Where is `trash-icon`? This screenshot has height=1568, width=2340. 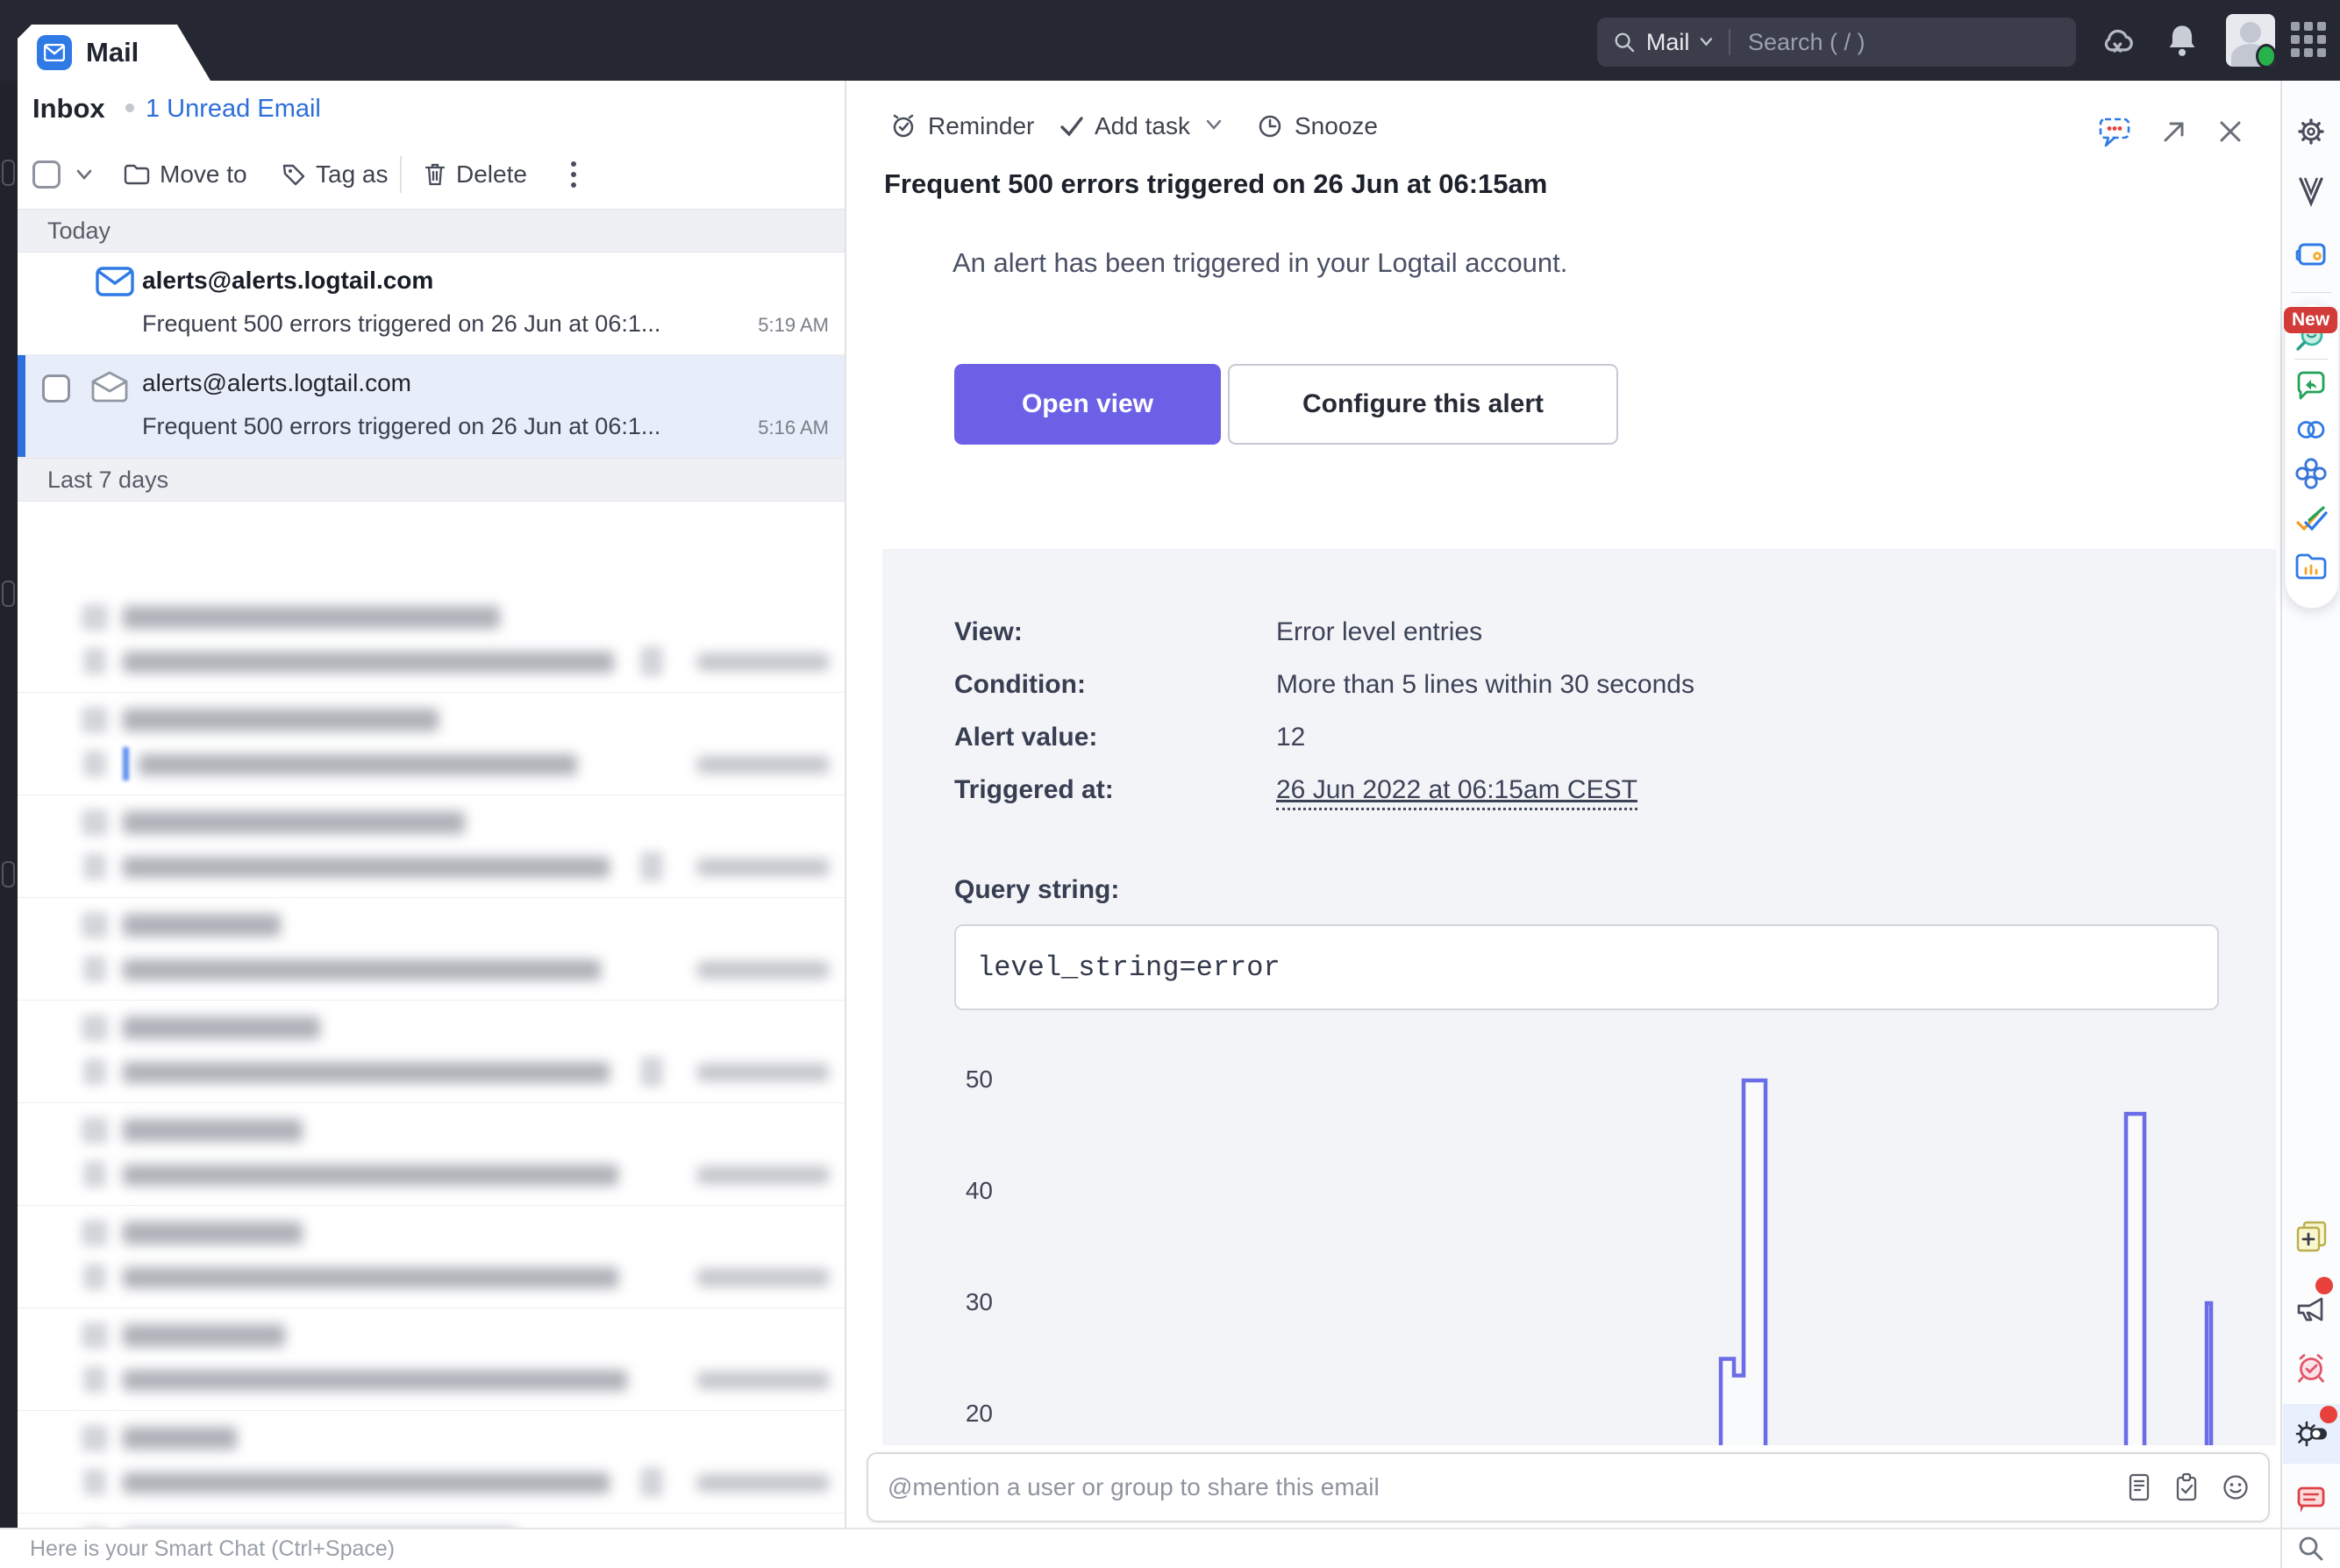
trash-icon is located at coordinates (435, 175).